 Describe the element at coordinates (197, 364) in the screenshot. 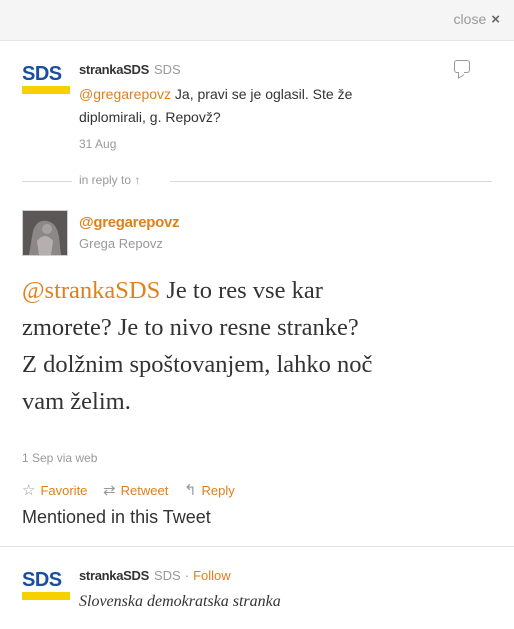

I see `tweet-text-line3: Z dolžnim spoštovanjem, lahko noč` at that location.